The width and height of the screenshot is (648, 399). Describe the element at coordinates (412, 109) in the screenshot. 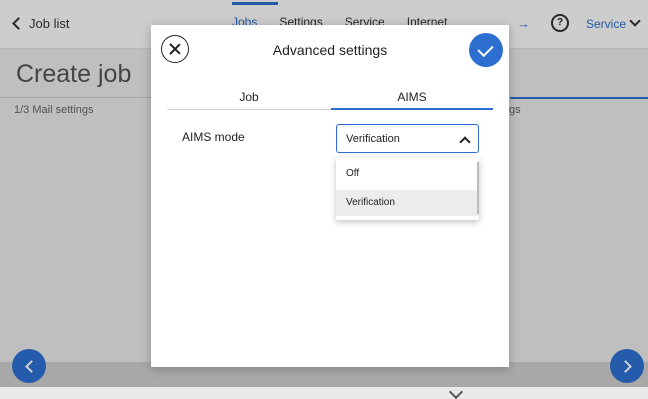

I see `tab-active-indicator` at that location.